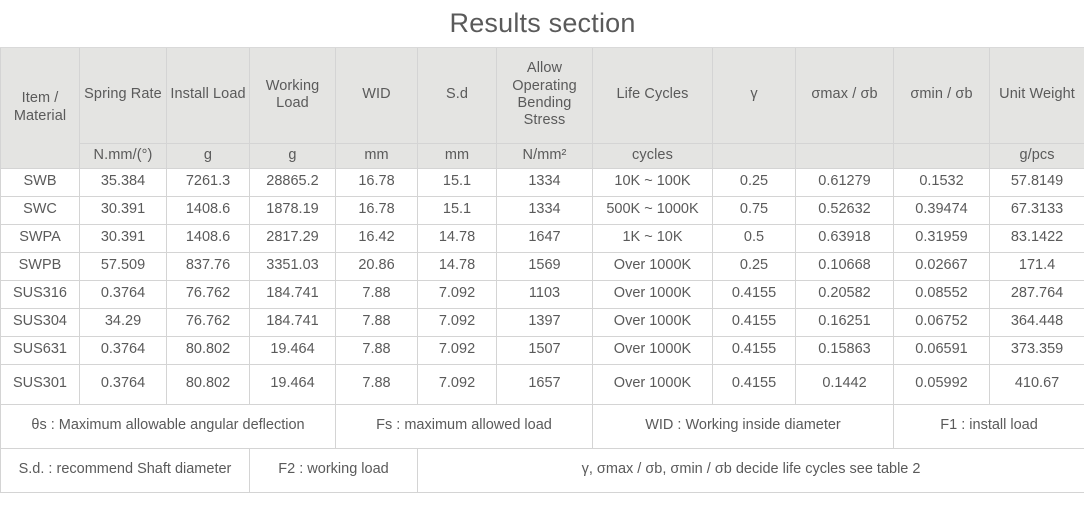  Describe the element at coordinates (40, 384) in the screenshot. I see `cell-material: SUS301` at that location.